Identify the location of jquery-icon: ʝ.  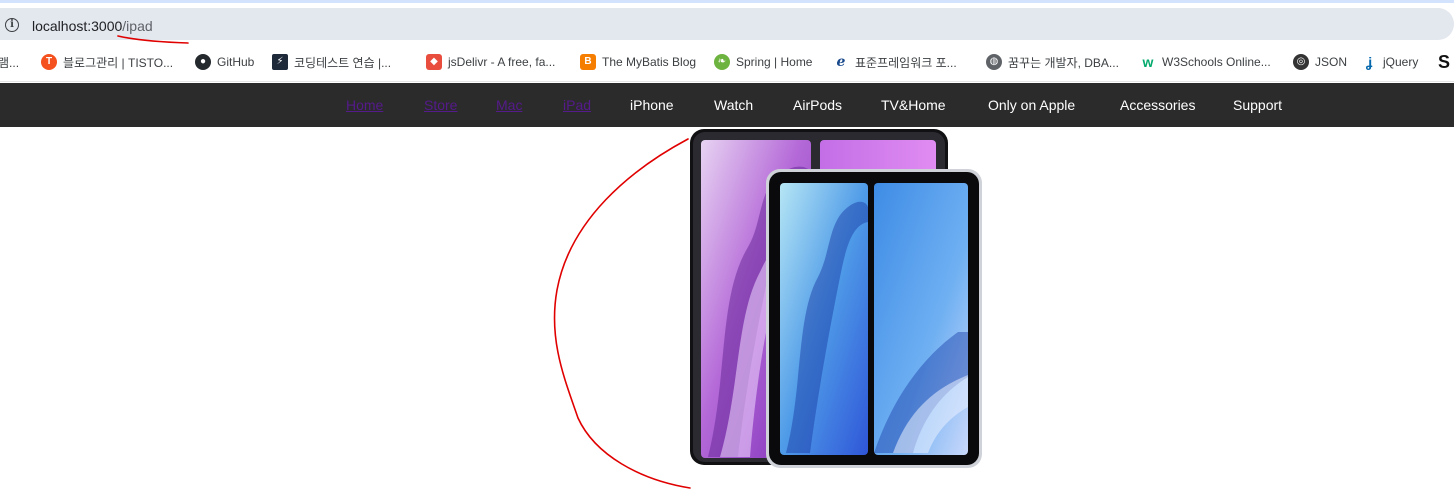
(1369, 62).